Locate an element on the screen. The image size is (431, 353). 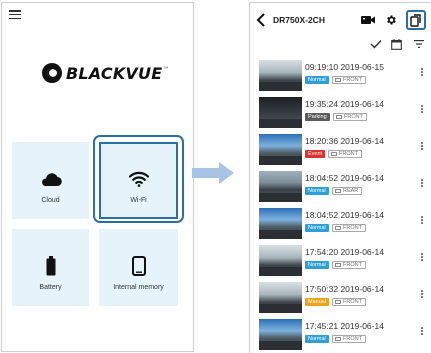
cloud-icon is located at coordinates (51, 179).